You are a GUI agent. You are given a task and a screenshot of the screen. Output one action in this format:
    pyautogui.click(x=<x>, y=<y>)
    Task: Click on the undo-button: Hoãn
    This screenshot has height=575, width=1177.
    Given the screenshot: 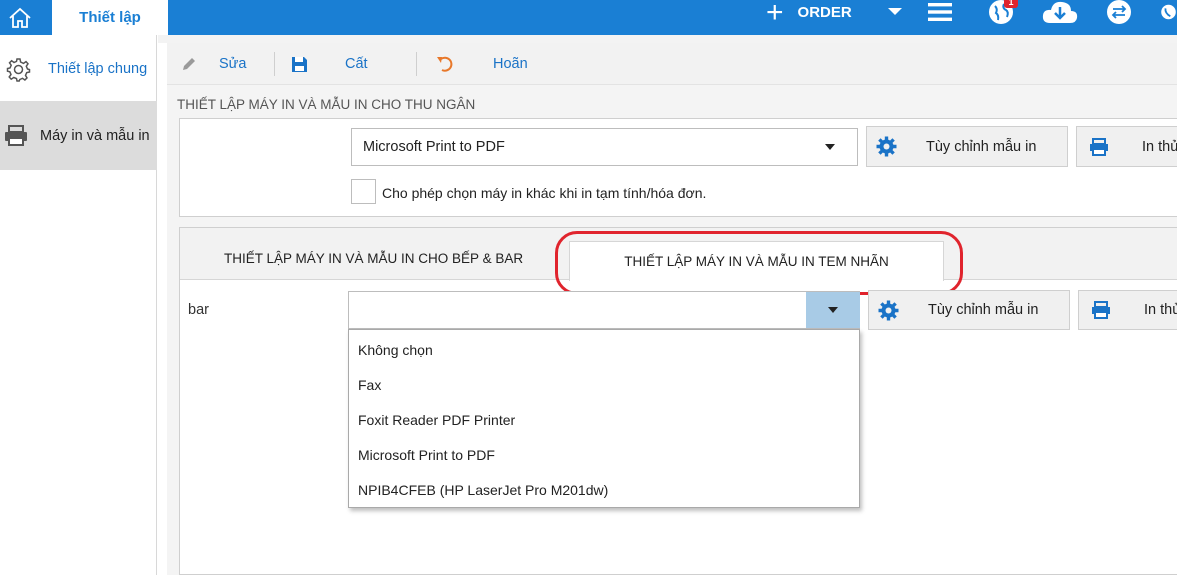 What is the action you would take?
    pyautogui.click(x=482, y=64)
    